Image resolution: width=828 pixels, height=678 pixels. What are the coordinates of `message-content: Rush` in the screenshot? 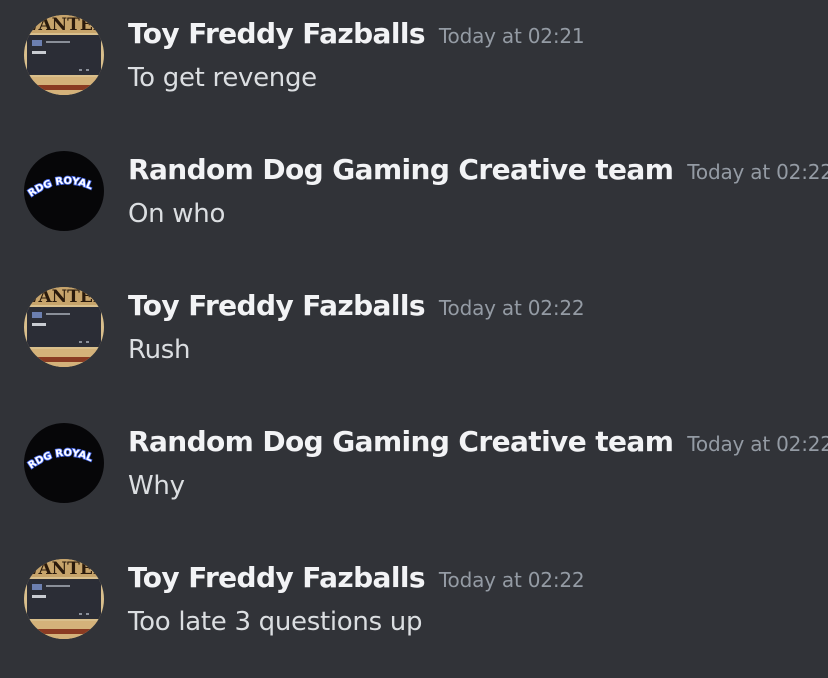 It's located at (159, 350).